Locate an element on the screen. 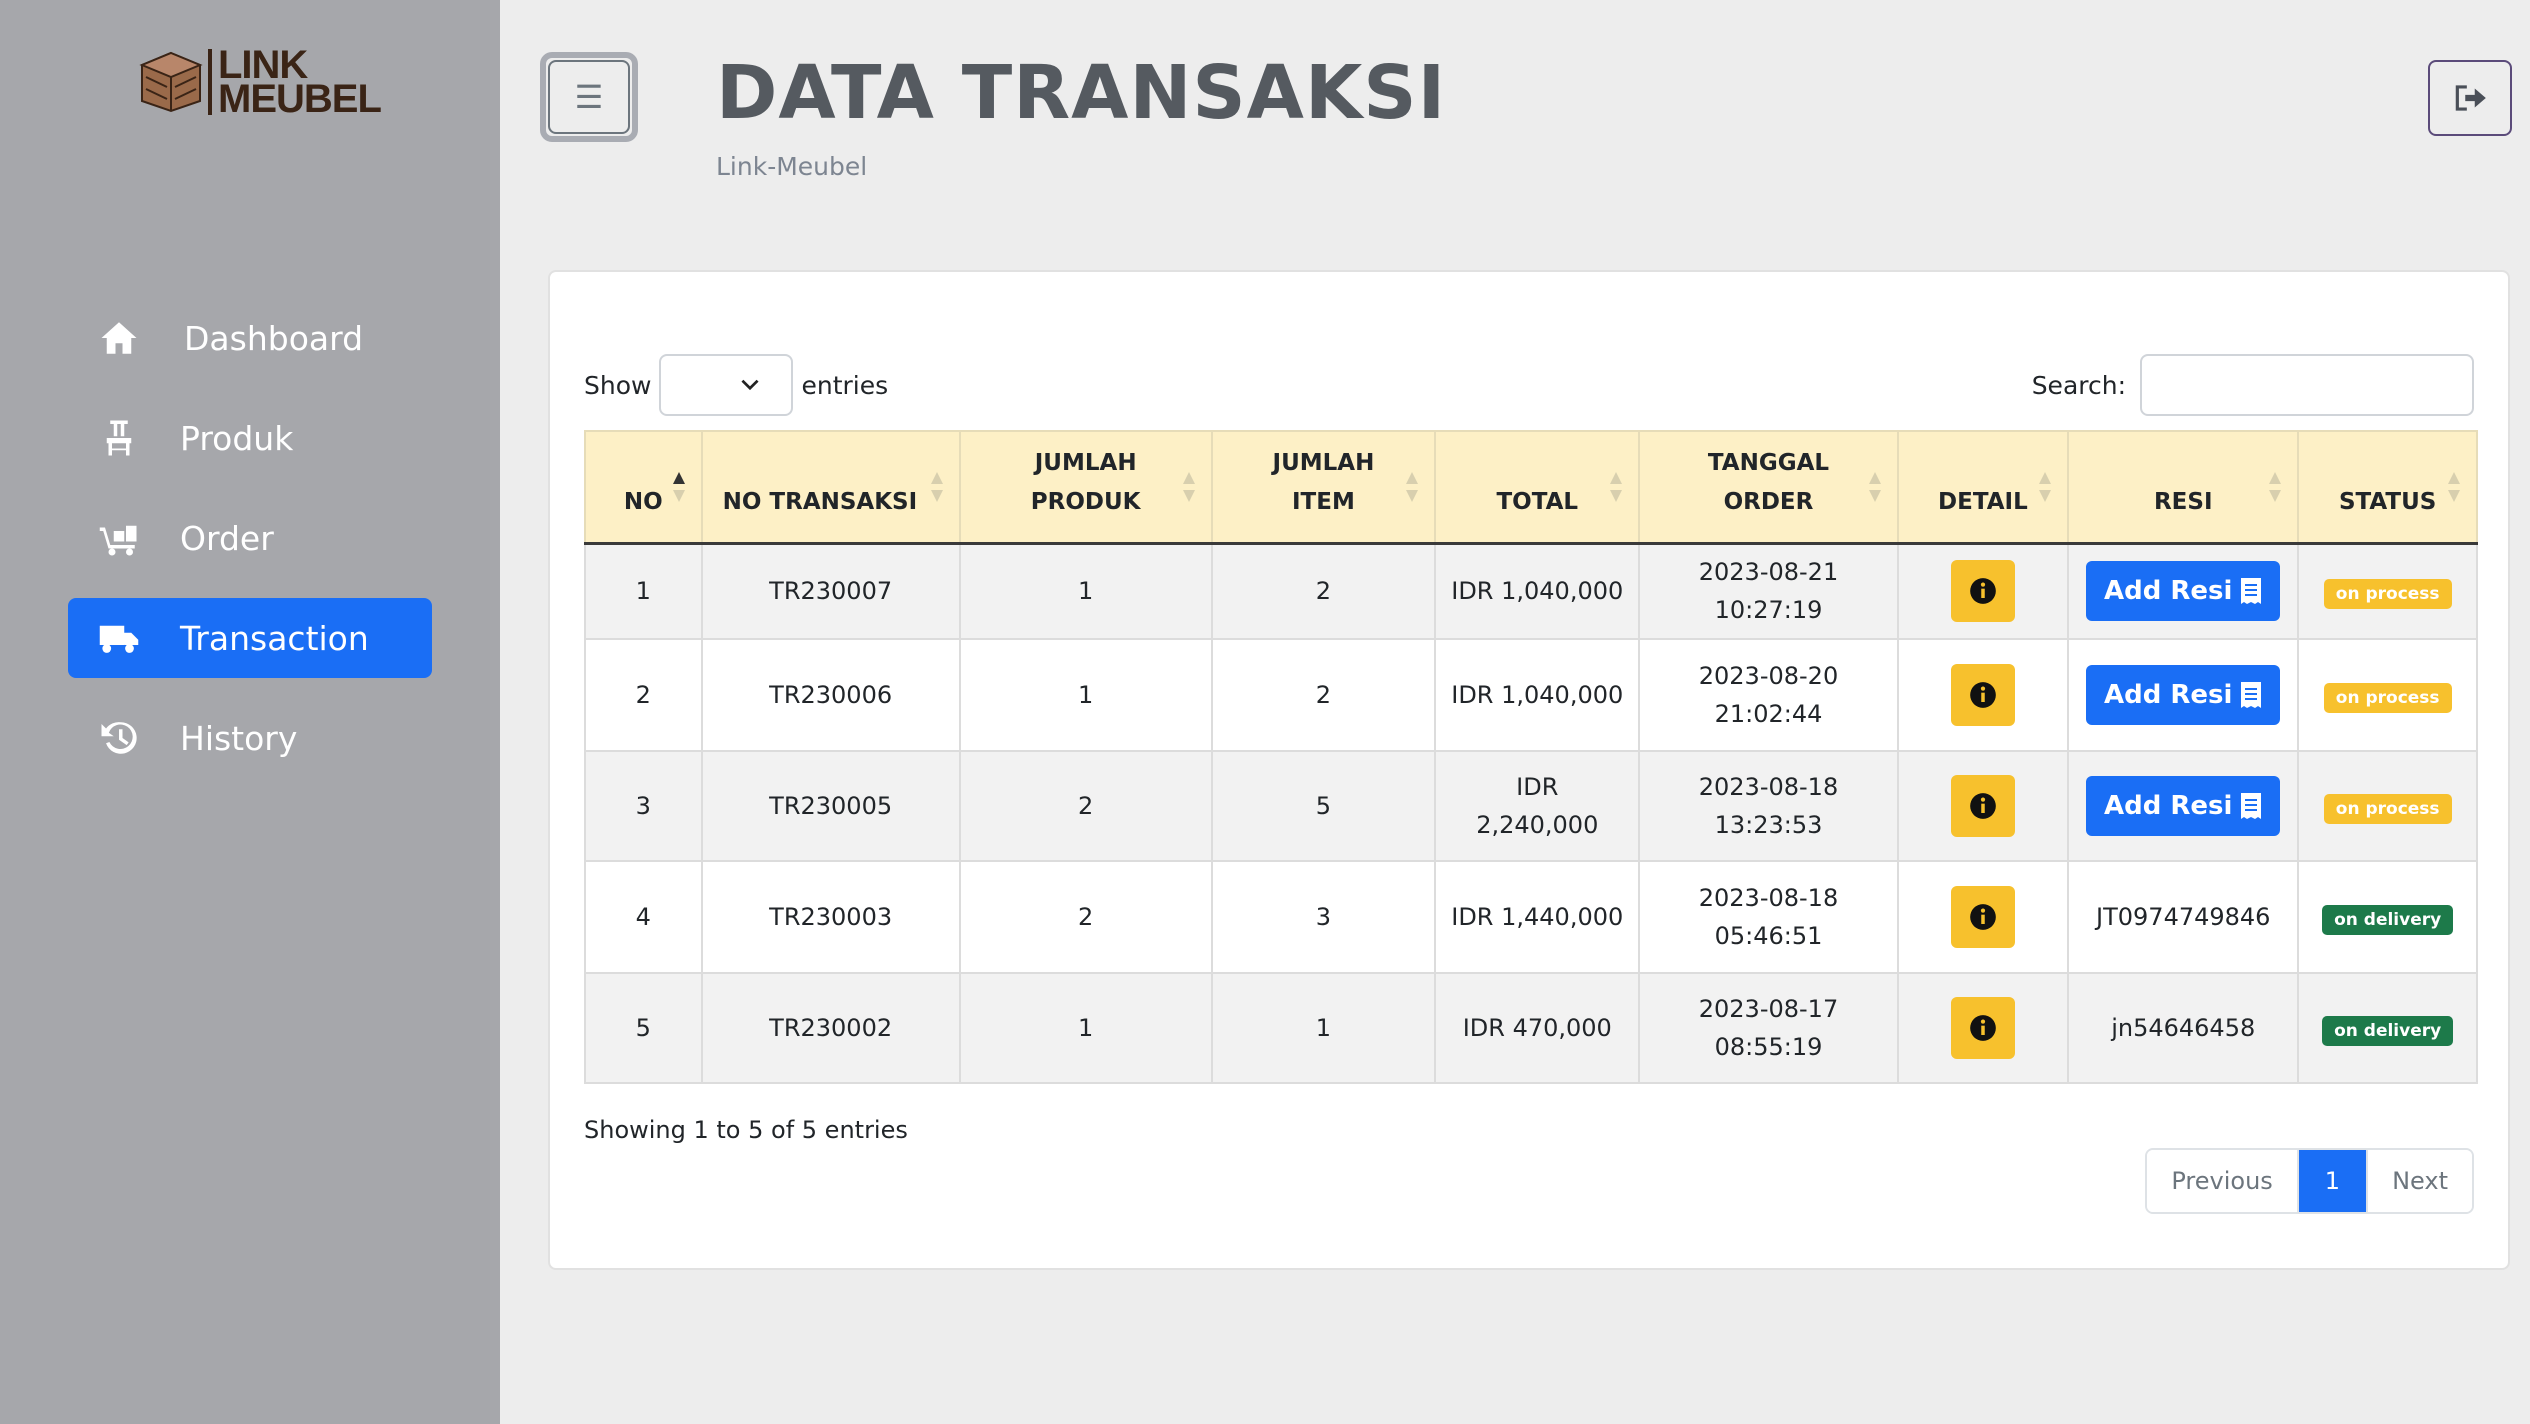 Image resolution: width=2530 pixels, height=1424 pixels. column-header-jumlah-item: JUMLAH ITEM is located at coordinates (1323, 487).